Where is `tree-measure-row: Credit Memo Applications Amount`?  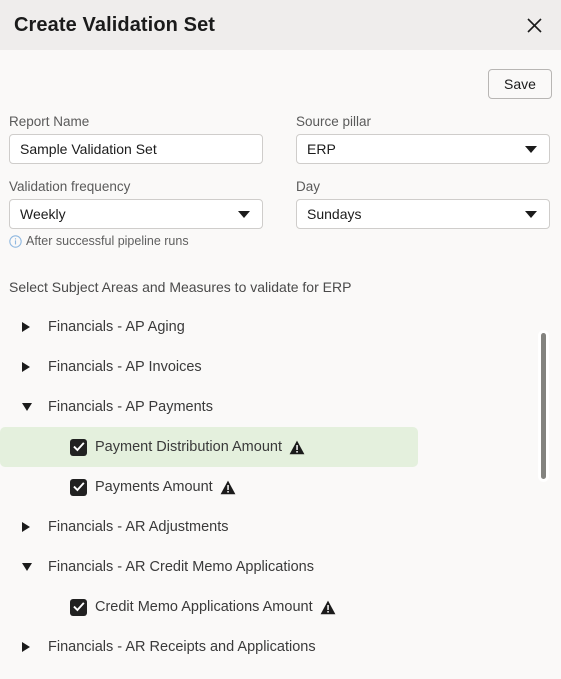
tree-measure-row: Credit Memo Applications Amount is located at coordinates (209, 607).